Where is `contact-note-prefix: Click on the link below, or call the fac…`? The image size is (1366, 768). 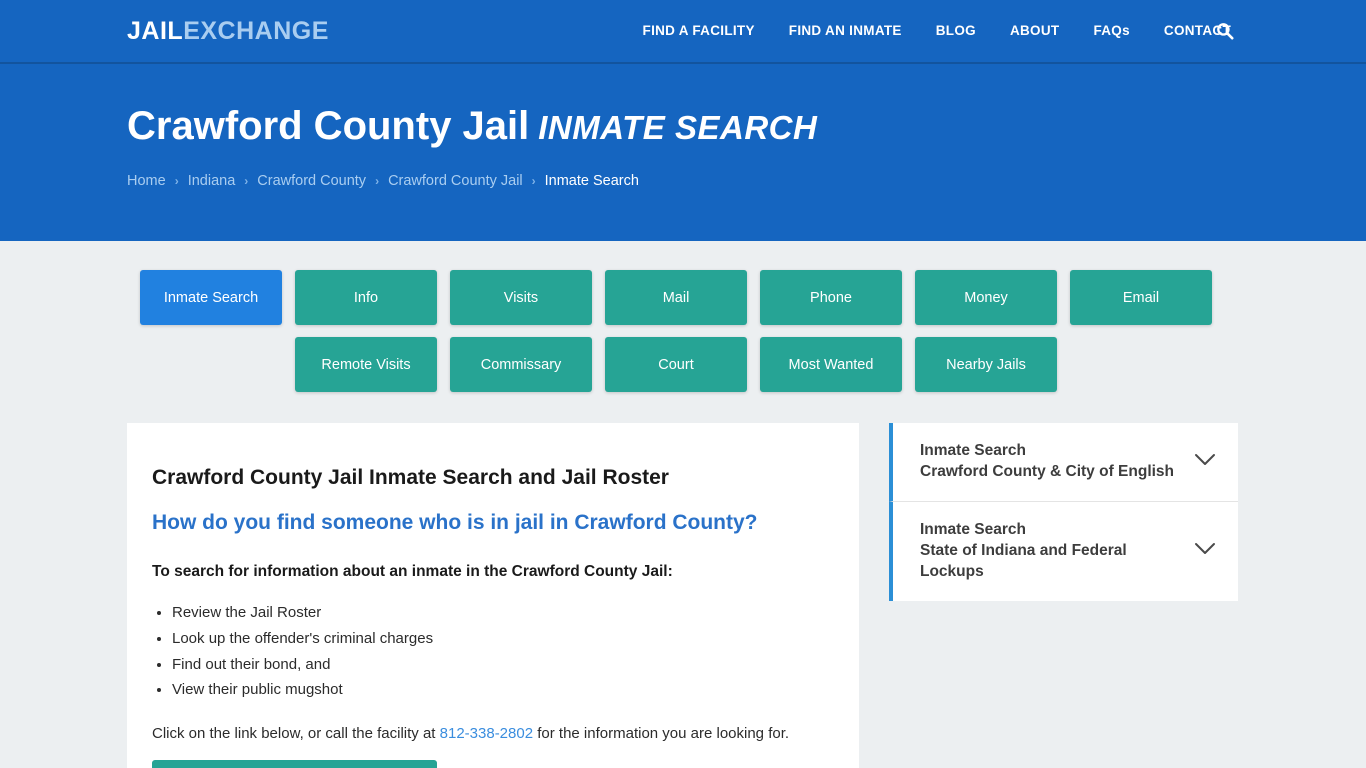
contact-note-prefix: Click on the link below, or call the fac… is located at coordinates (296, 734).